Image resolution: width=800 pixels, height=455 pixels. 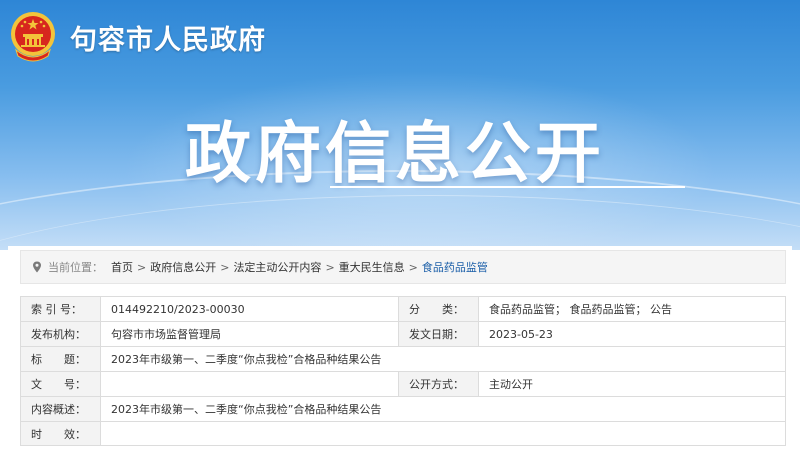 I want to click on docno-label: 文 号：, so click(x=60, y=384).